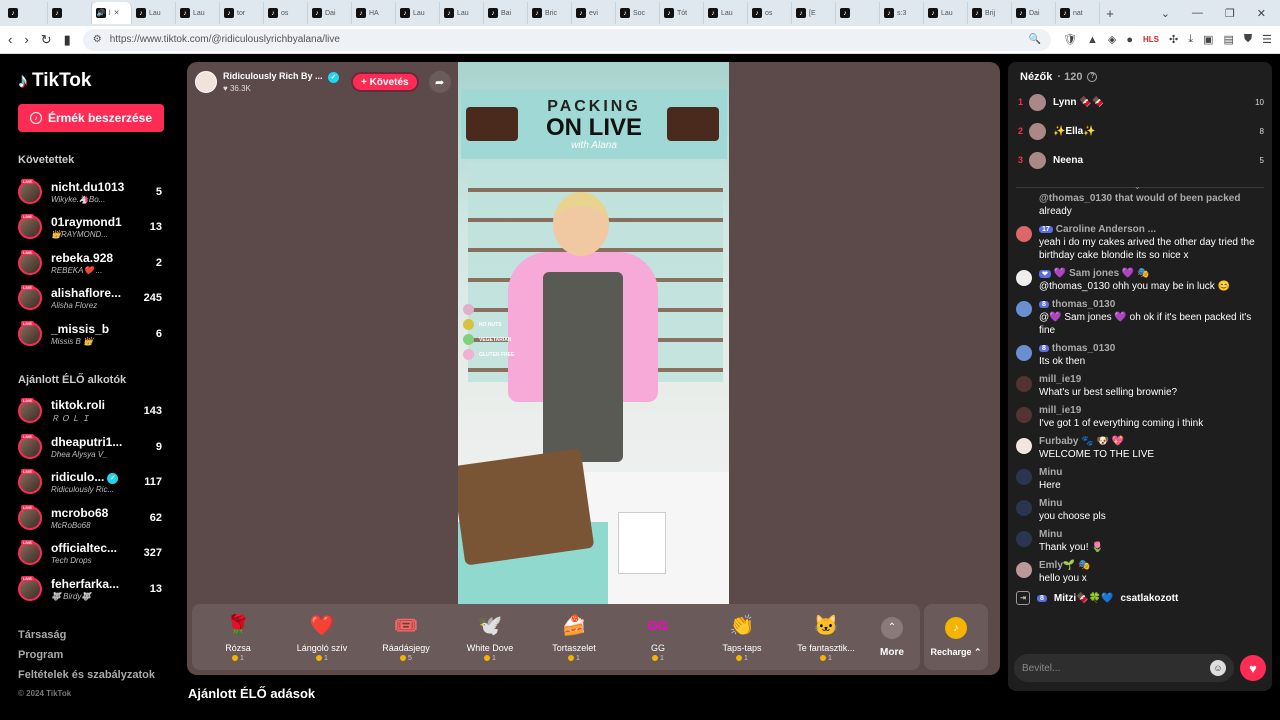 The image size is (1280, 720). What do you see at coordinates (1208, 39) in the screenshot?
I see `sidebar-icon: ▣` at bounding box center [1208, 39].